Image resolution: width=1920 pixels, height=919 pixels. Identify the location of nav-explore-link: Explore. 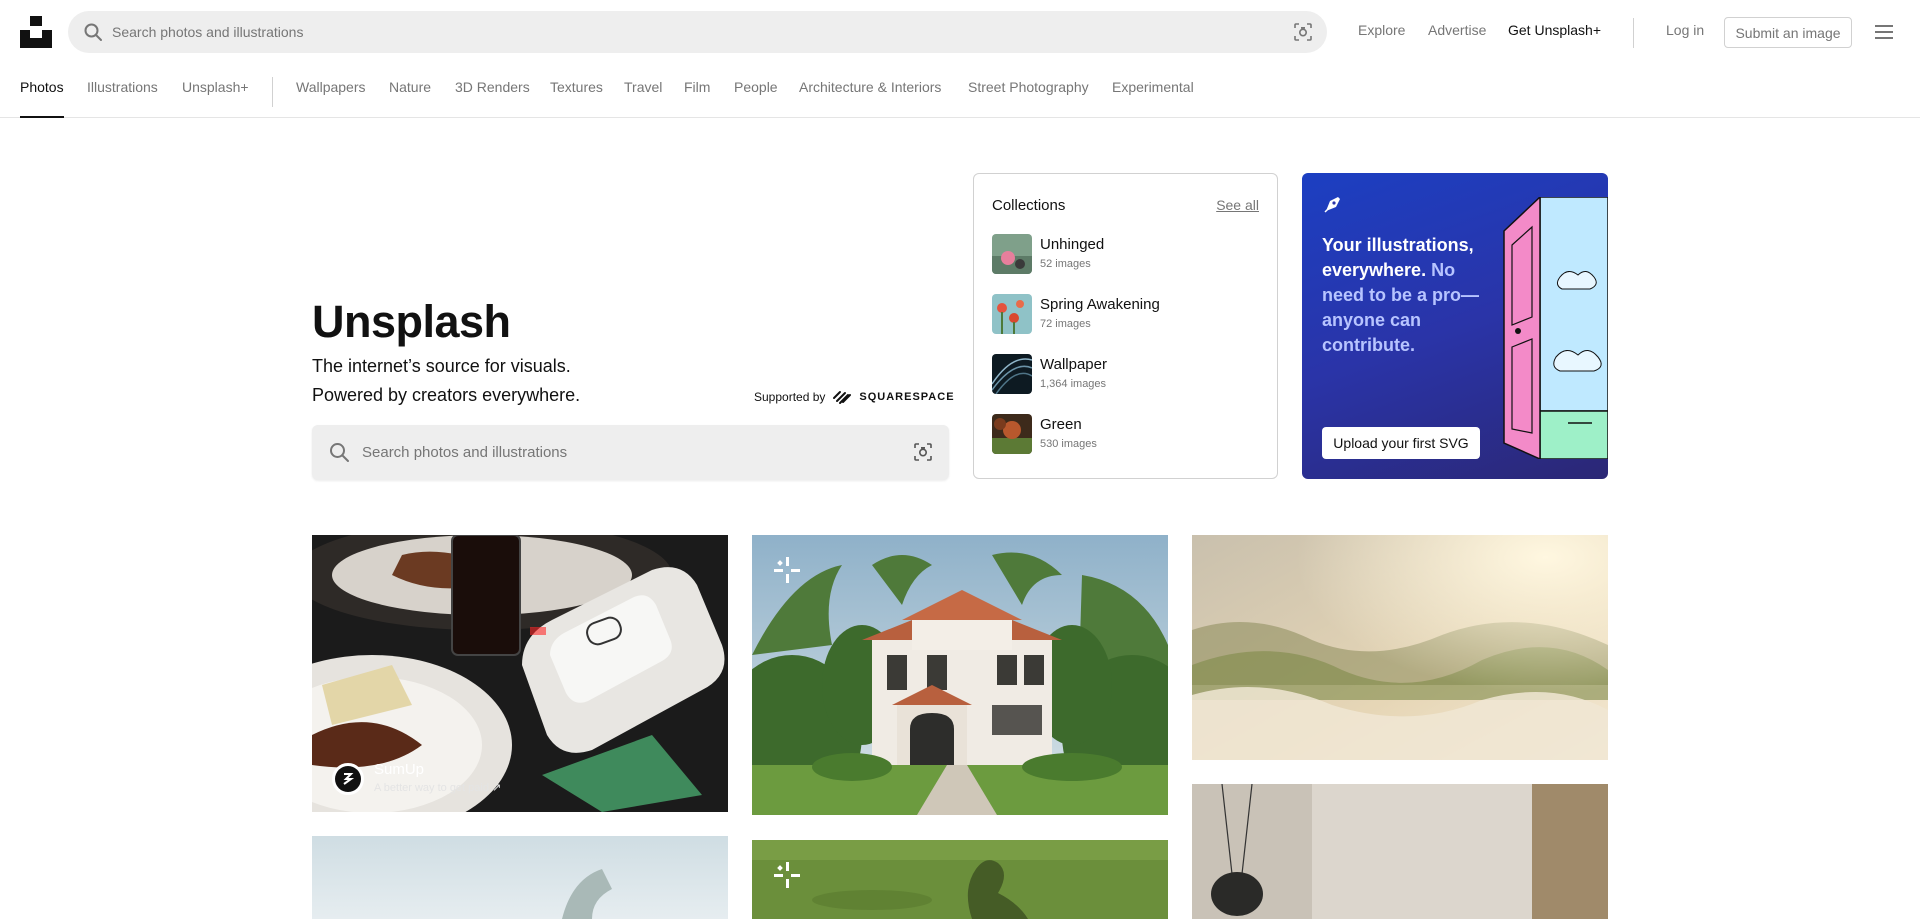
(1381, 30).